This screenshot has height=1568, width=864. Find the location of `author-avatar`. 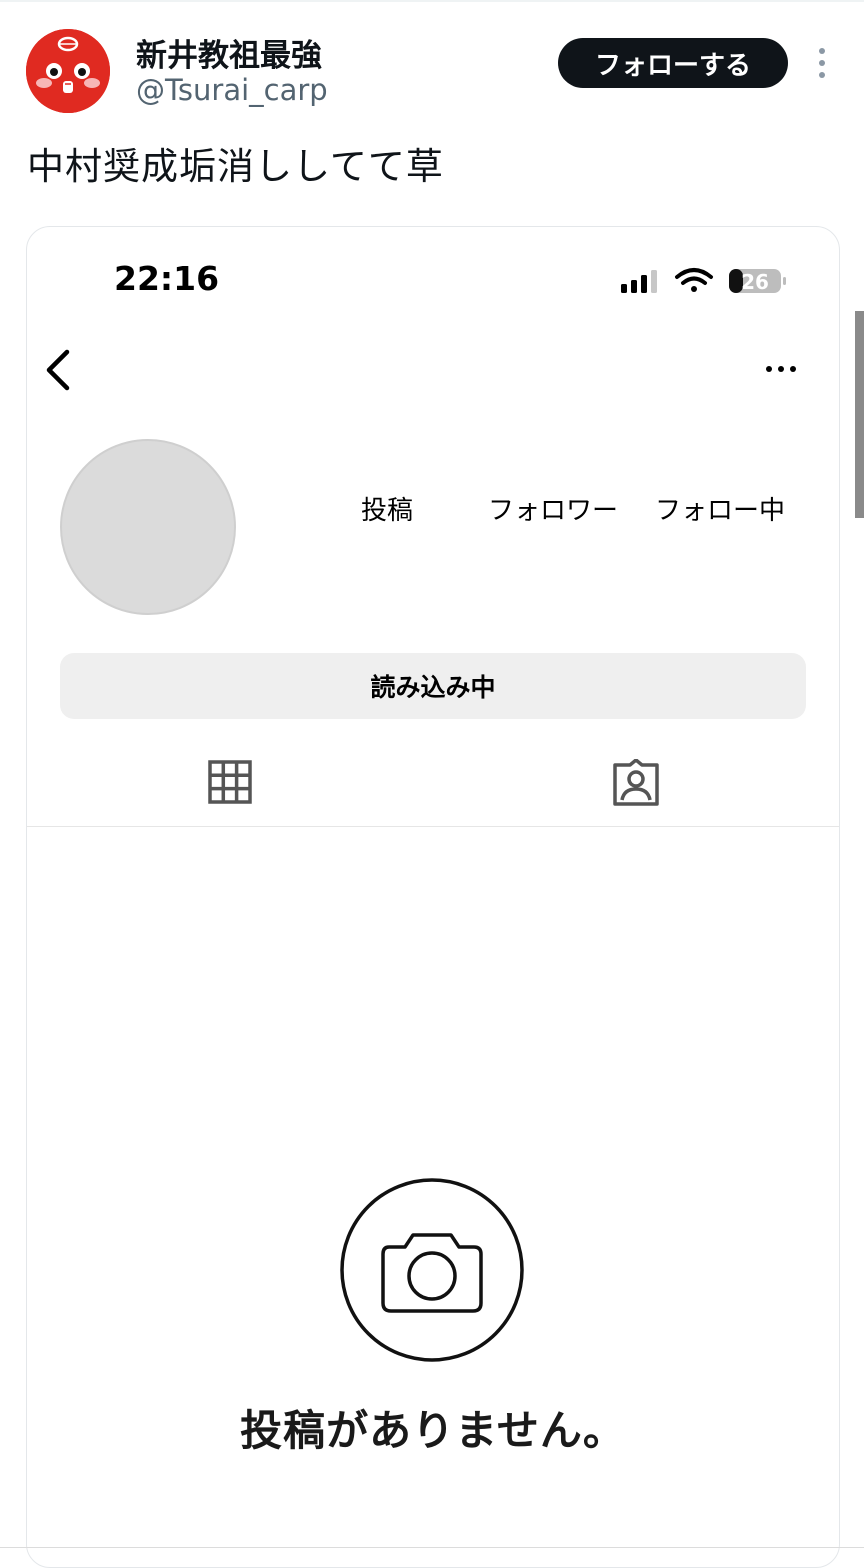

author-avatar is located at coordinates (68, 71).